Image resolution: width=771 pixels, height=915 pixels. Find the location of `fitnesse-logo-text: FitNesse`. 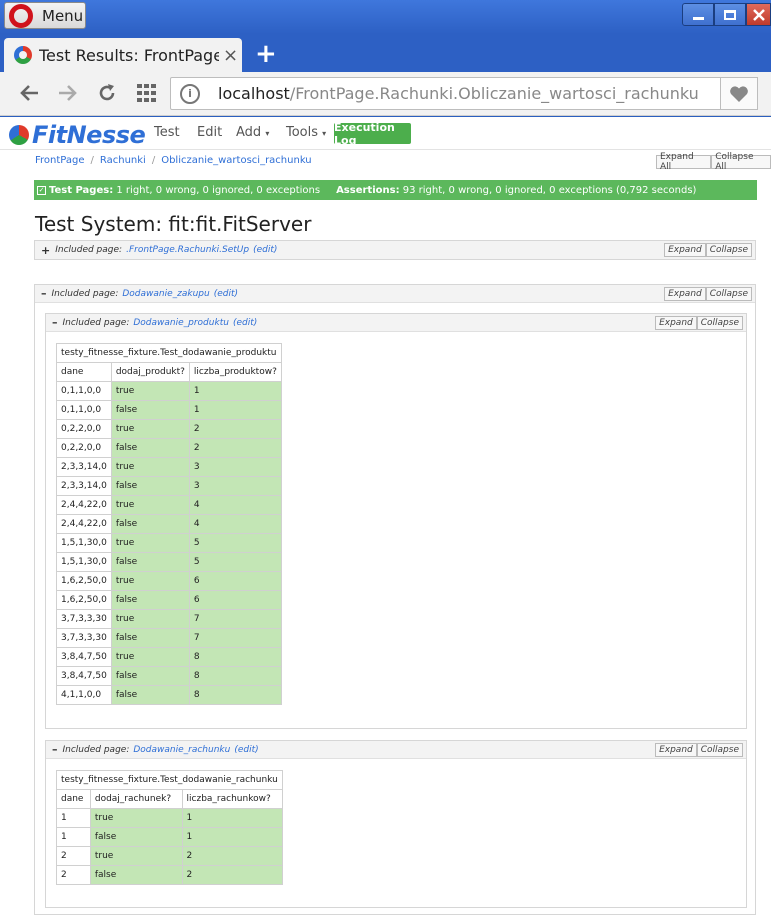

fitnesse-logo-text: FitNesse is located at coordinates (89, 135).